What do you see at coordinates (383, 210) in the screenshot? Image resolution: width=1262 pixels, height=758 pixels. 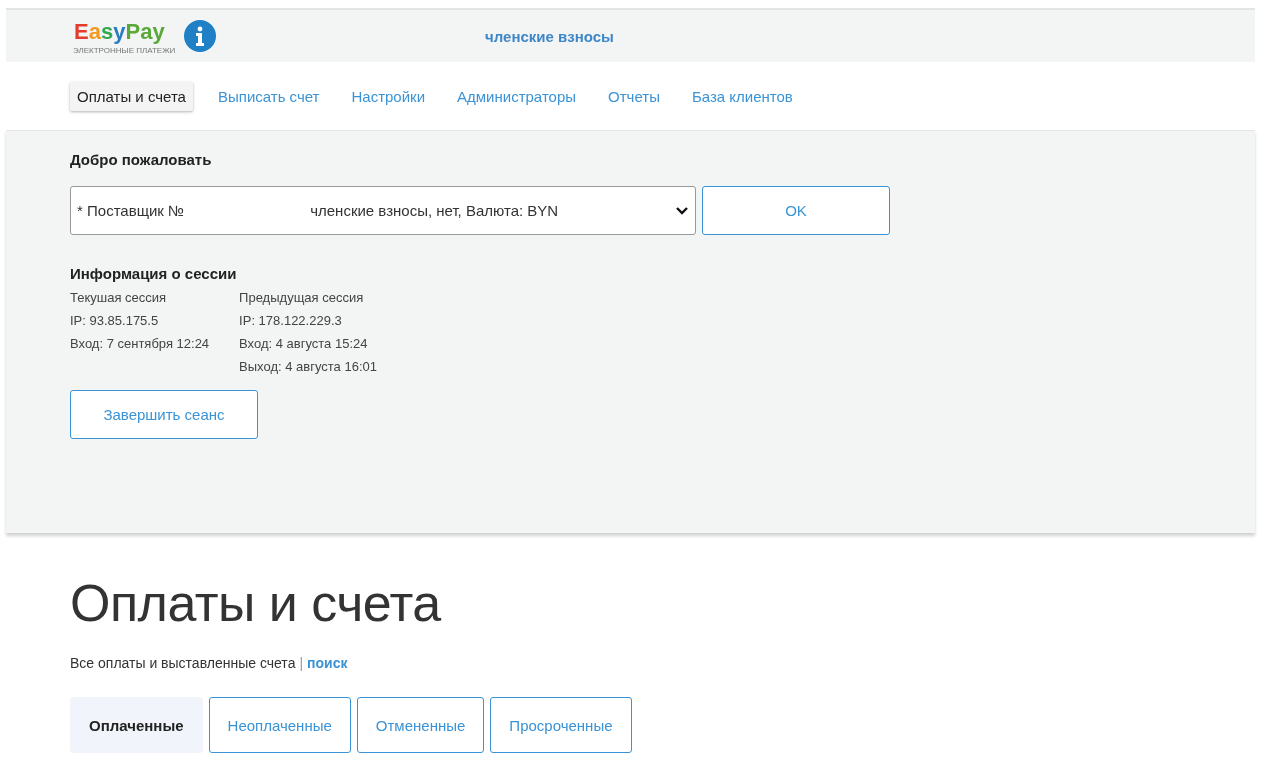 I see `provider-select: * Поставщик № членские взносы, нет, Валюта: BYN` at bounding box center [383, 210].